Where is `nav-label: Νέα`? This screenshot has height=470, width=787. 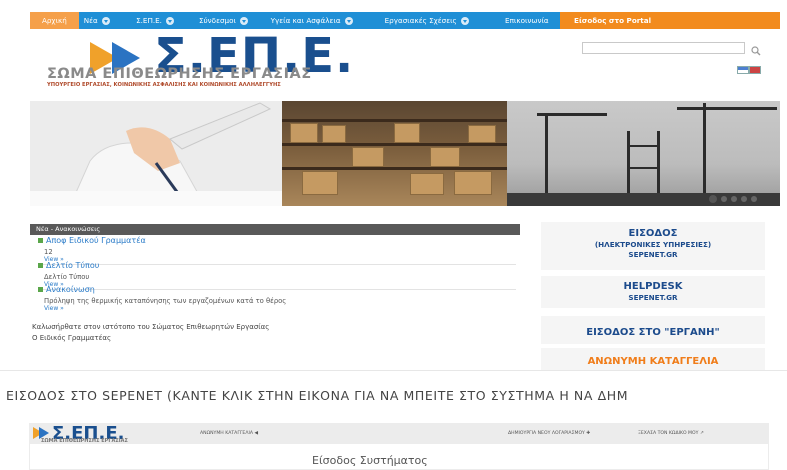
nav-label: Νέα is located at coordinates (90, 20).